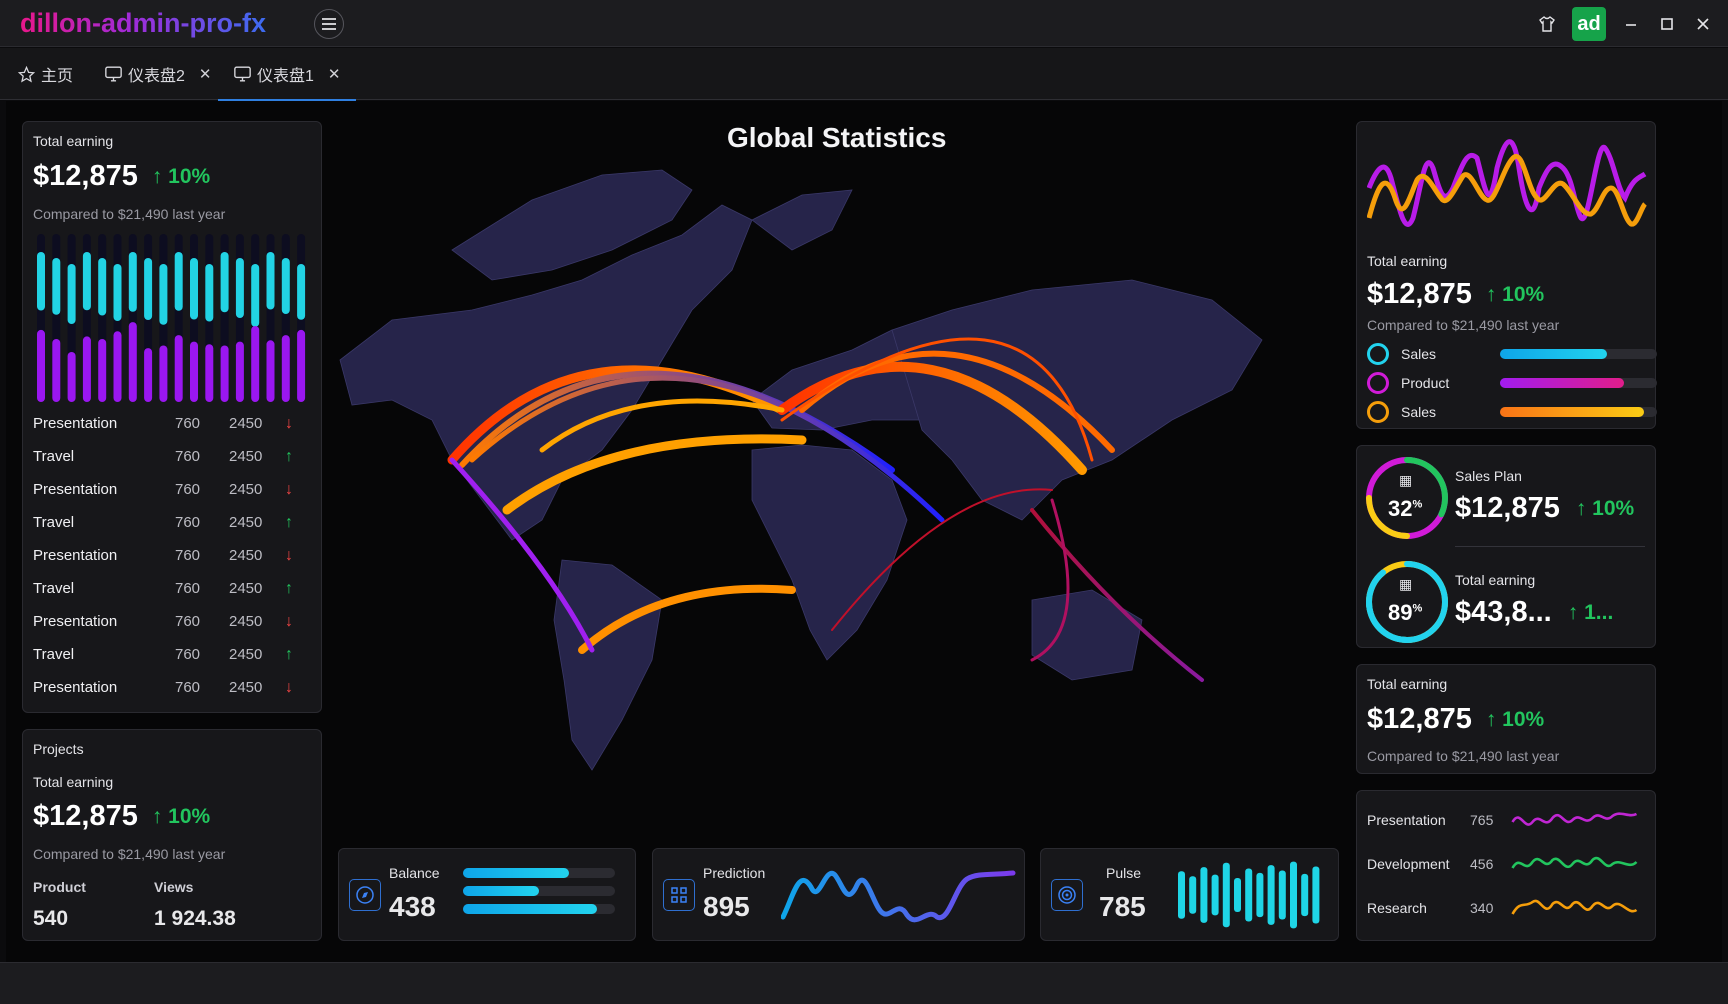 The height and width of the screenshot is (1004, 1728). What do you see at coordinates (1482, 864) in the screenshot?
I see `spark-value: 456` at bounding box center [1482, 864].